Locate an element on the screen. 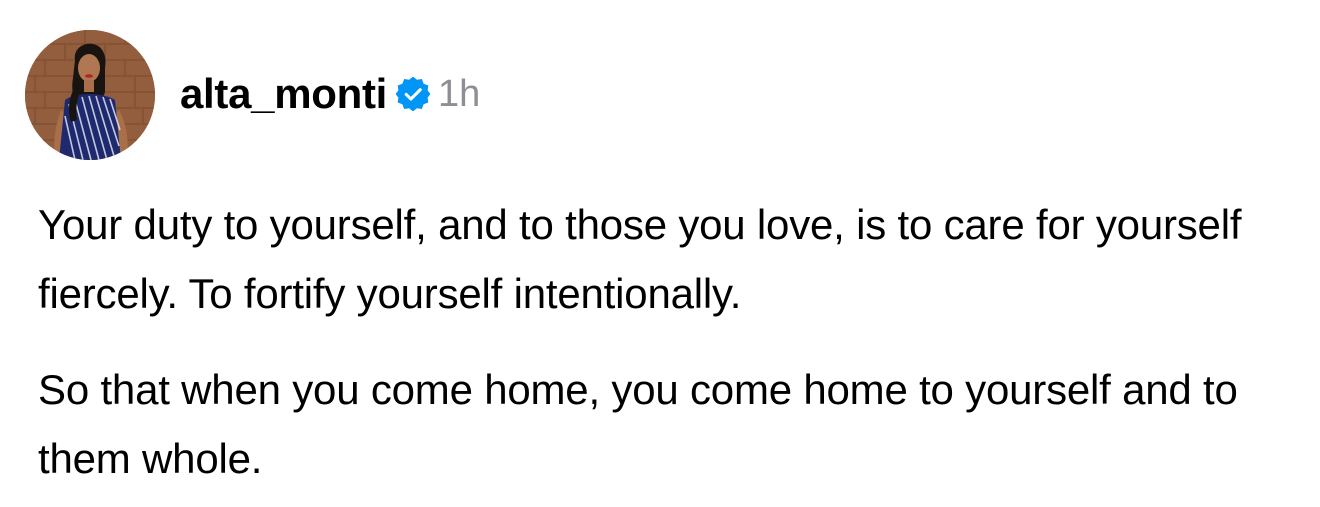 Image resolution: width=1320 pixels, height=507 pixels. avatar is located at coordinates (90, 95).